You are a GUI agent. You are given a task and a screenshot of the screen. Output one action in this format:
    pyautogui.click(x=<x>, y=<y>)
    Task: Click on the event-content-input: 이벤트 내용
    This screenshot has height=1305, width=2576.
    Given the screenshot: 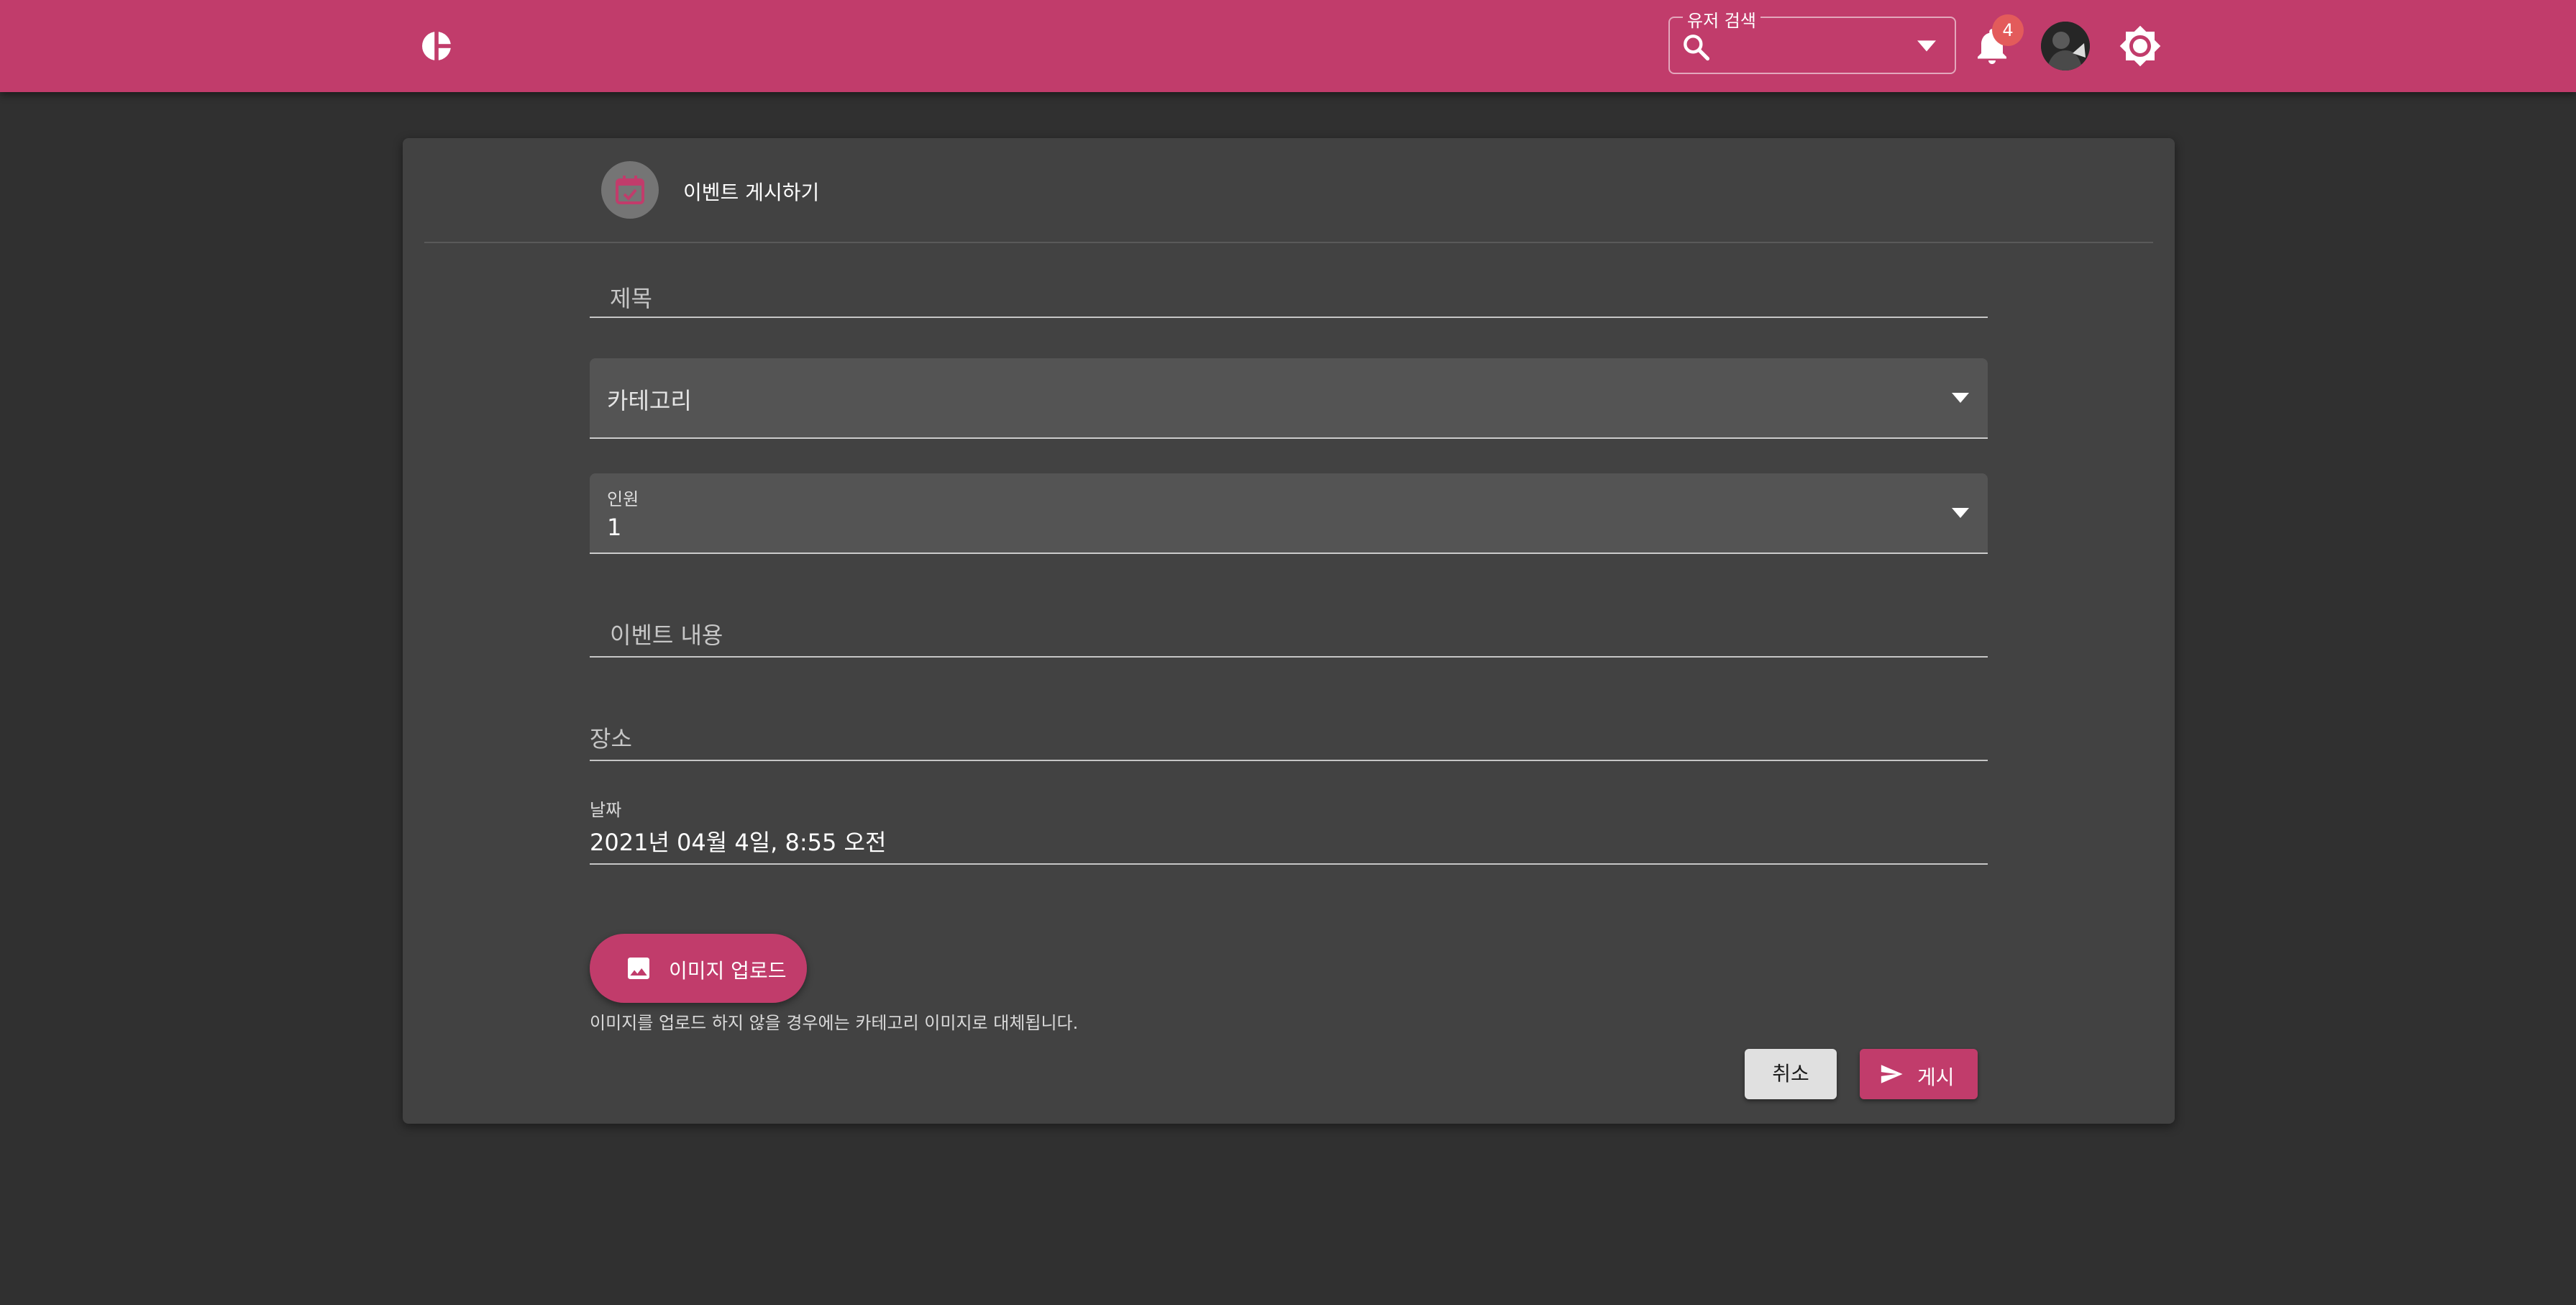 What is the action you would take?
    pyautogui.click(x=1289, y=632)
    